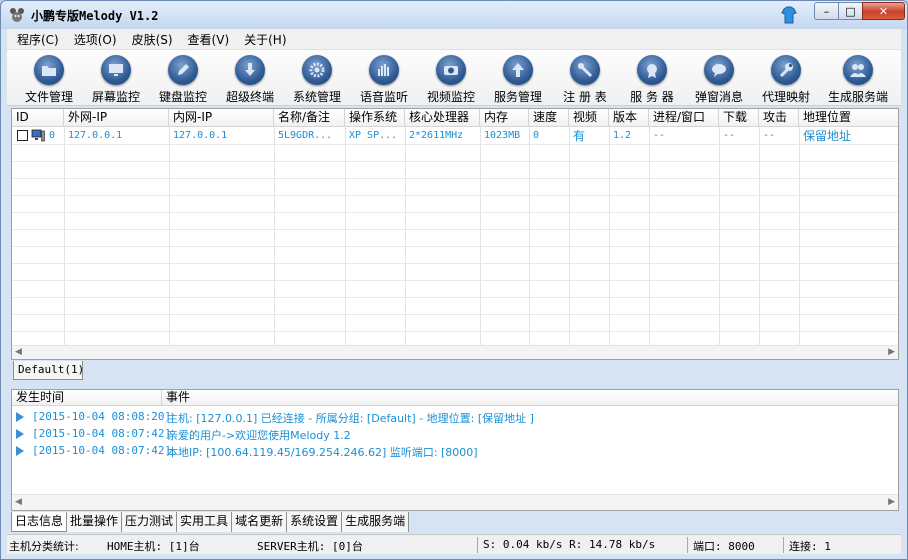 The height and width of the screenshot is (560, 908). Describe the element at coordinates (38, 135) in the screenshot. I see `computer-icon` at that location.